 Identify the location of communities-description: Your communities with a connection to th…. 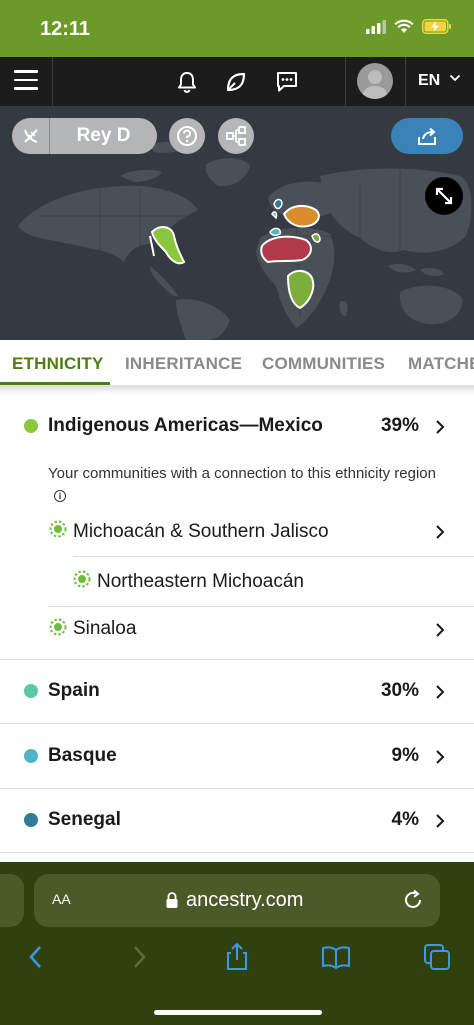
(242, 483).